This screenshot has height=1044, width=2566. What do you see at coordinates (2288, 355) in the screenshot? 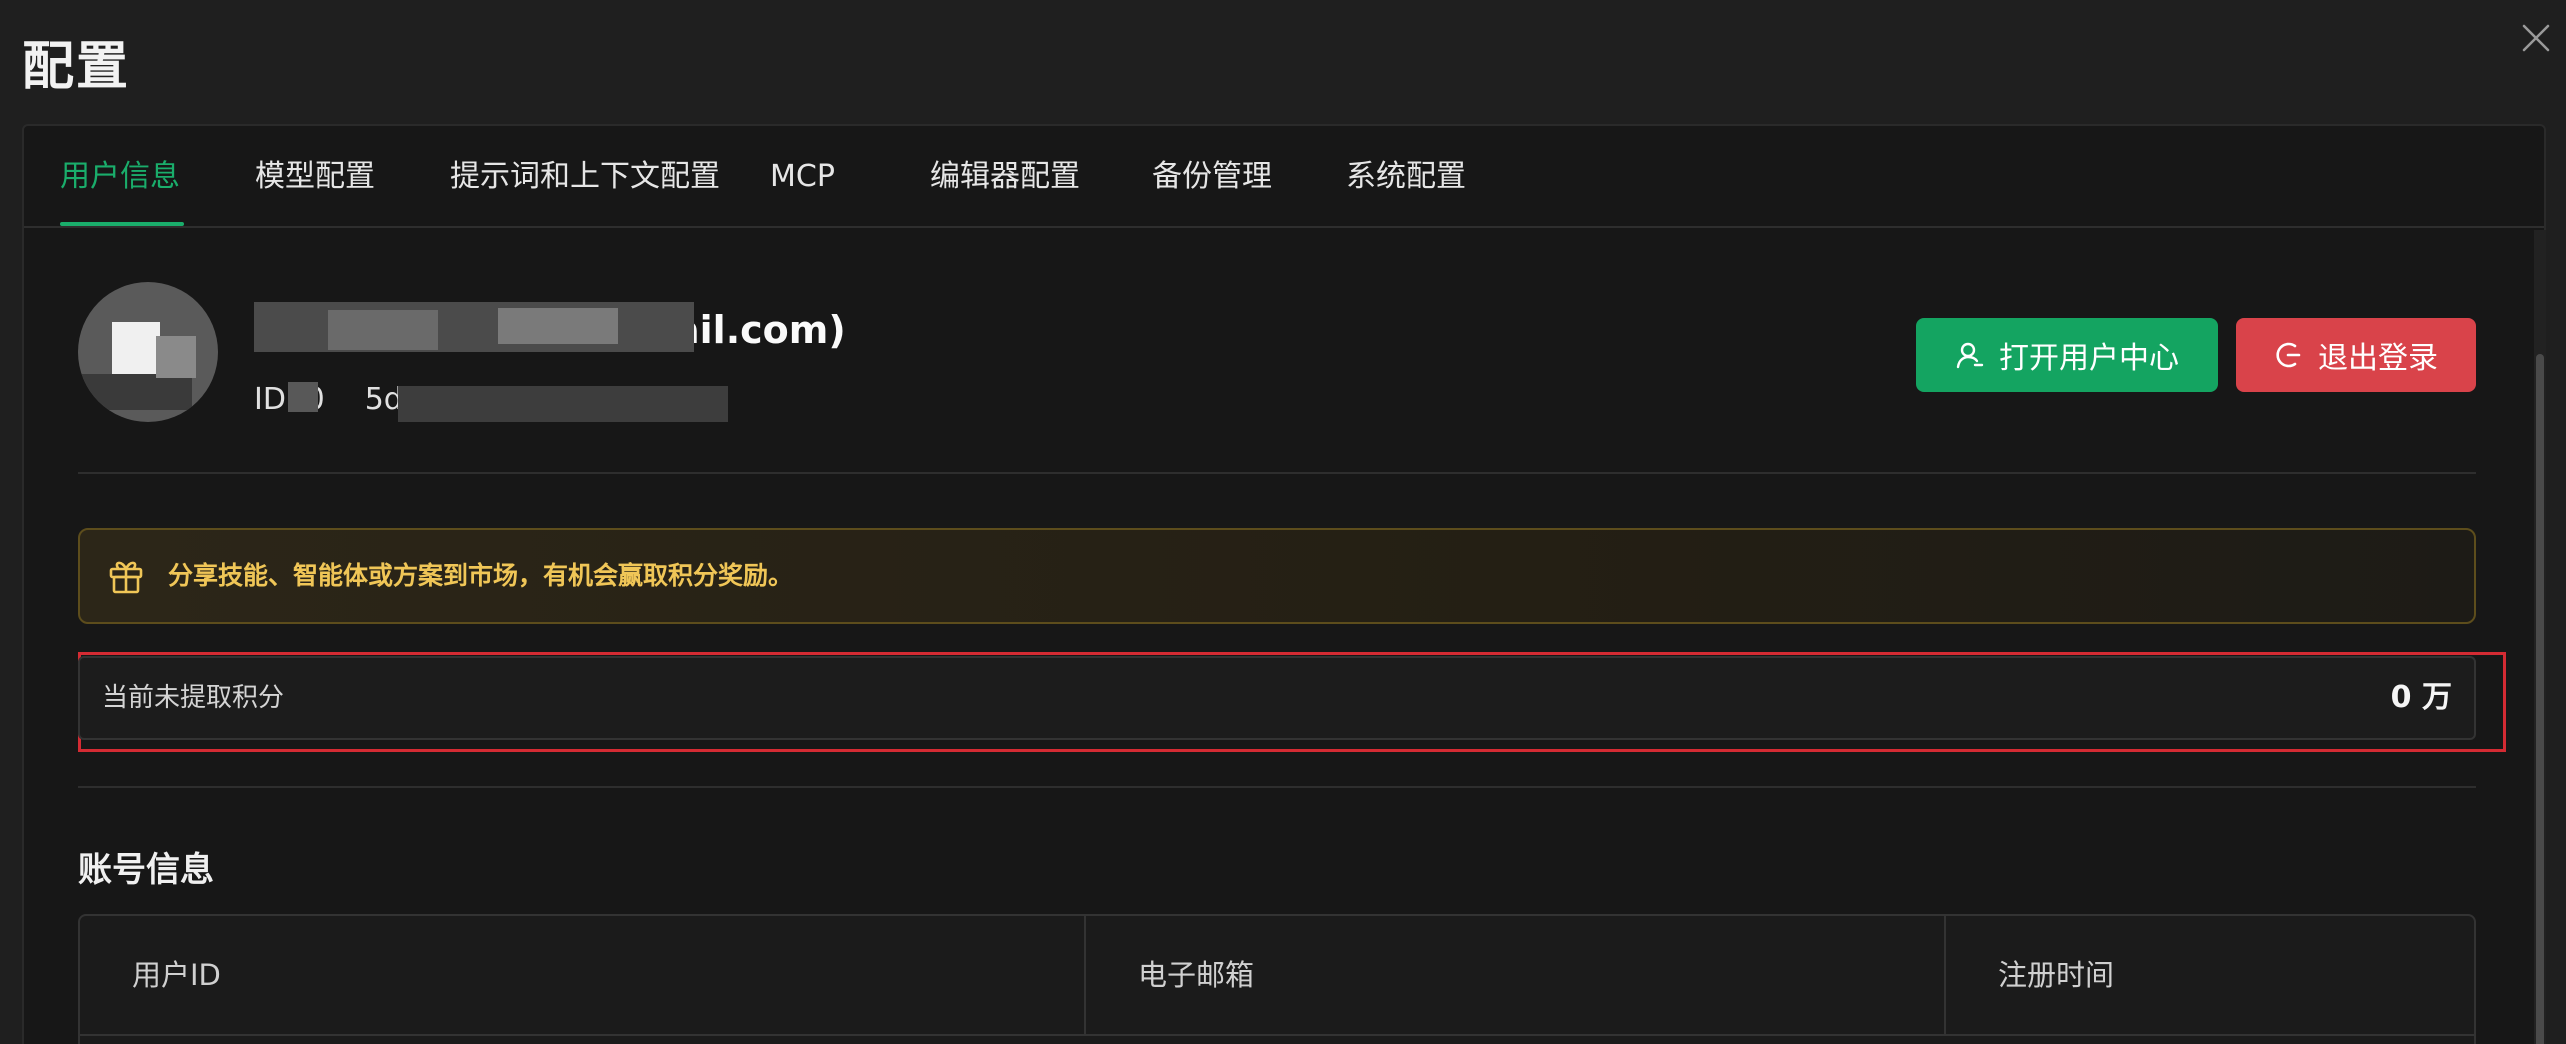
I see `logout-icon` at bounding box center [2288, 355].